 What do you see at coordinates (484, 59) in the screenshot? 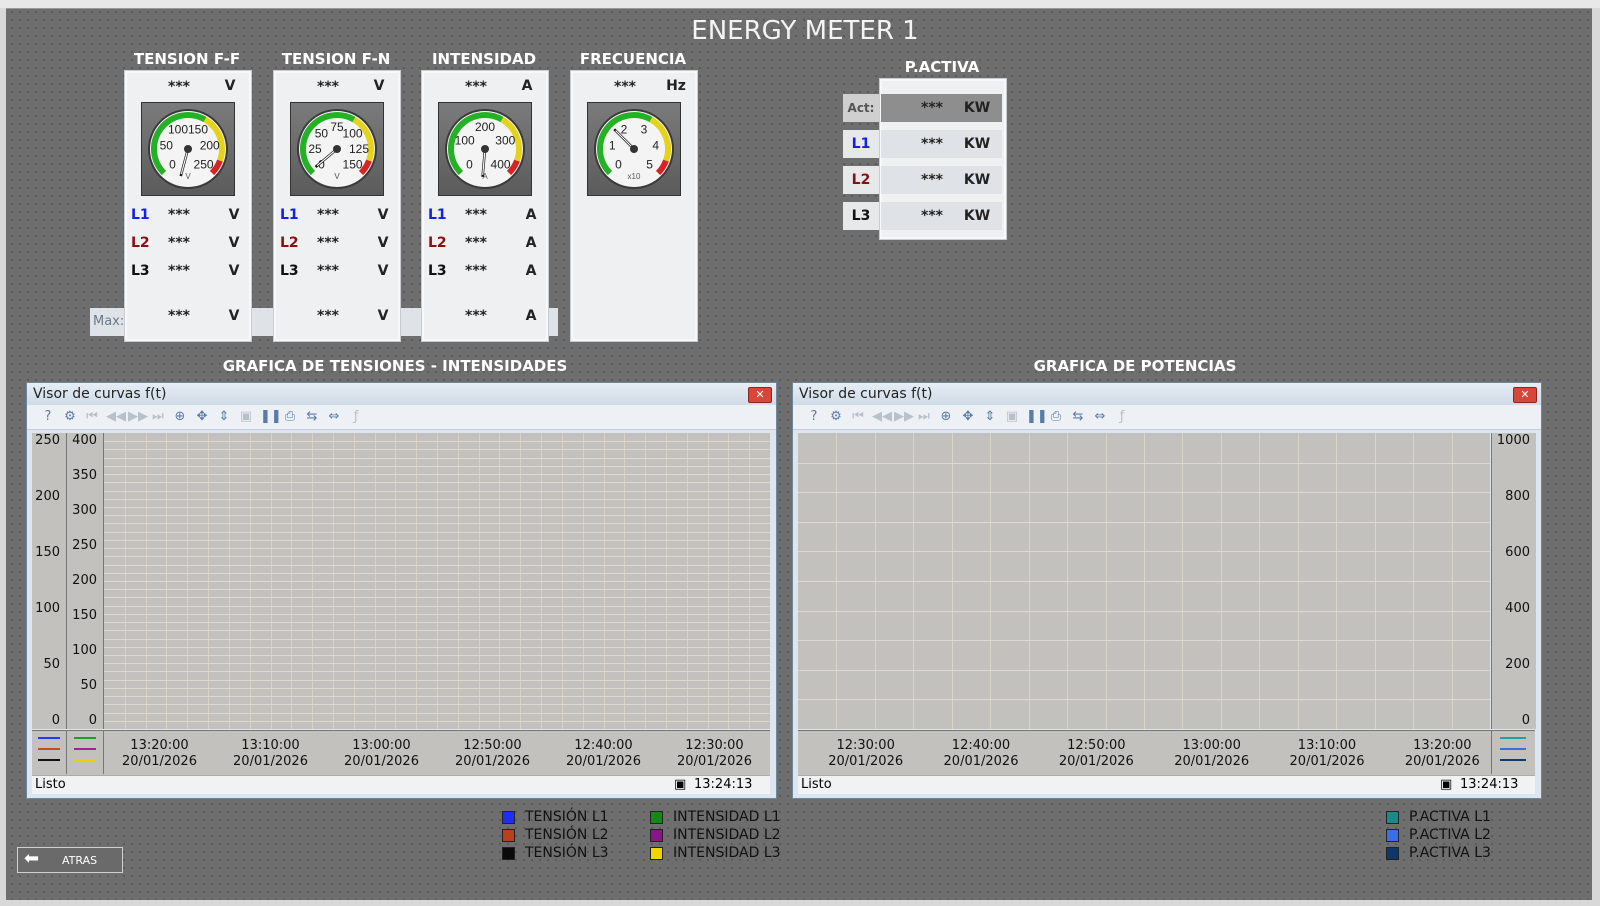
I see `meter-title: INTENSIDAD` at bounding box center [484, 59].